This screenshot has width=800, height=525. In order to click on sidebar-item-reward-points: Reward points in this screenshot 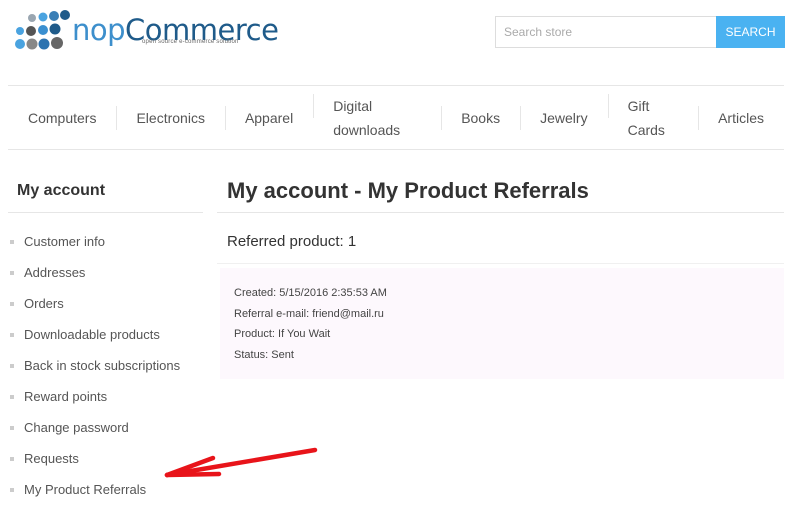, I will do `click(95, 396)`.